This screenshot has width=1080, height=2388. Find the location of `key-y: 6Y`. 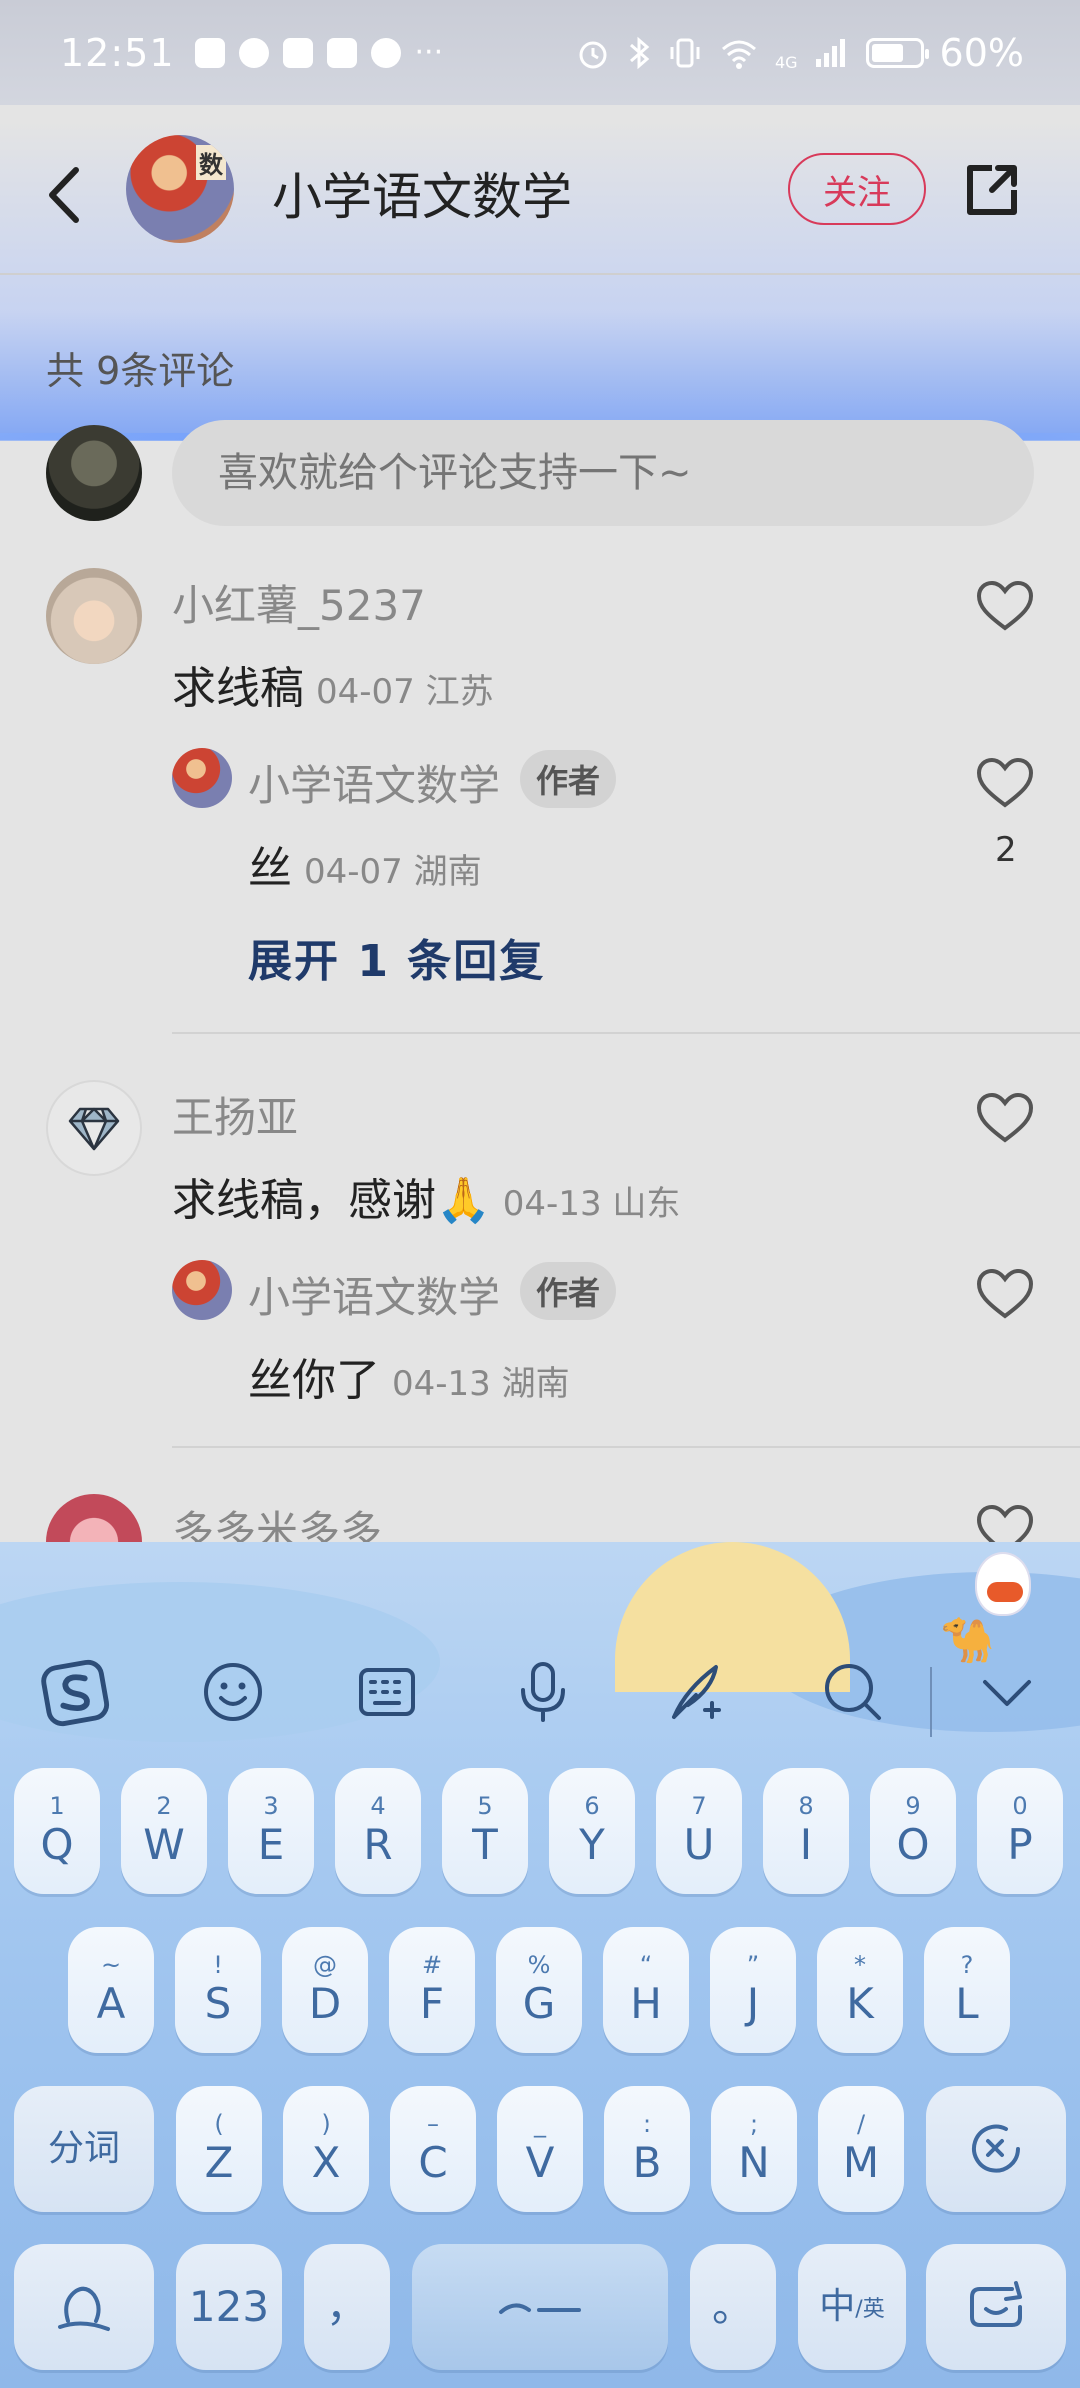

key-y: 6Y is located at coordinates (592, 1831).